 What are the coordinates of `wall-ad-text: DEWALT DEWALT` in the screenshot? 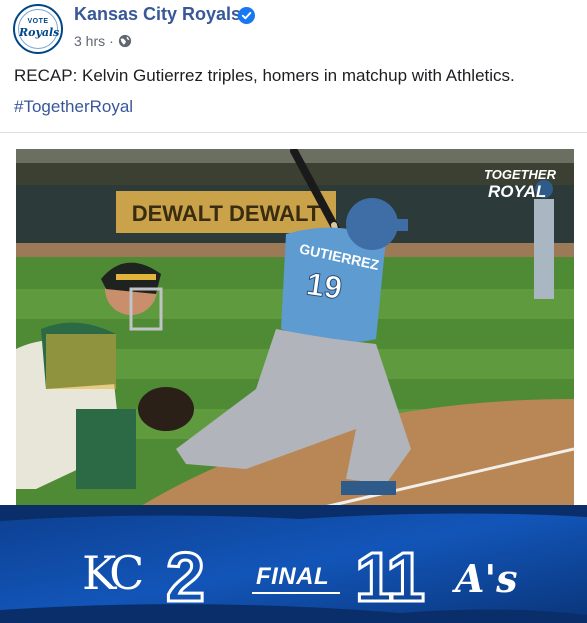 It's located at (226, 213).